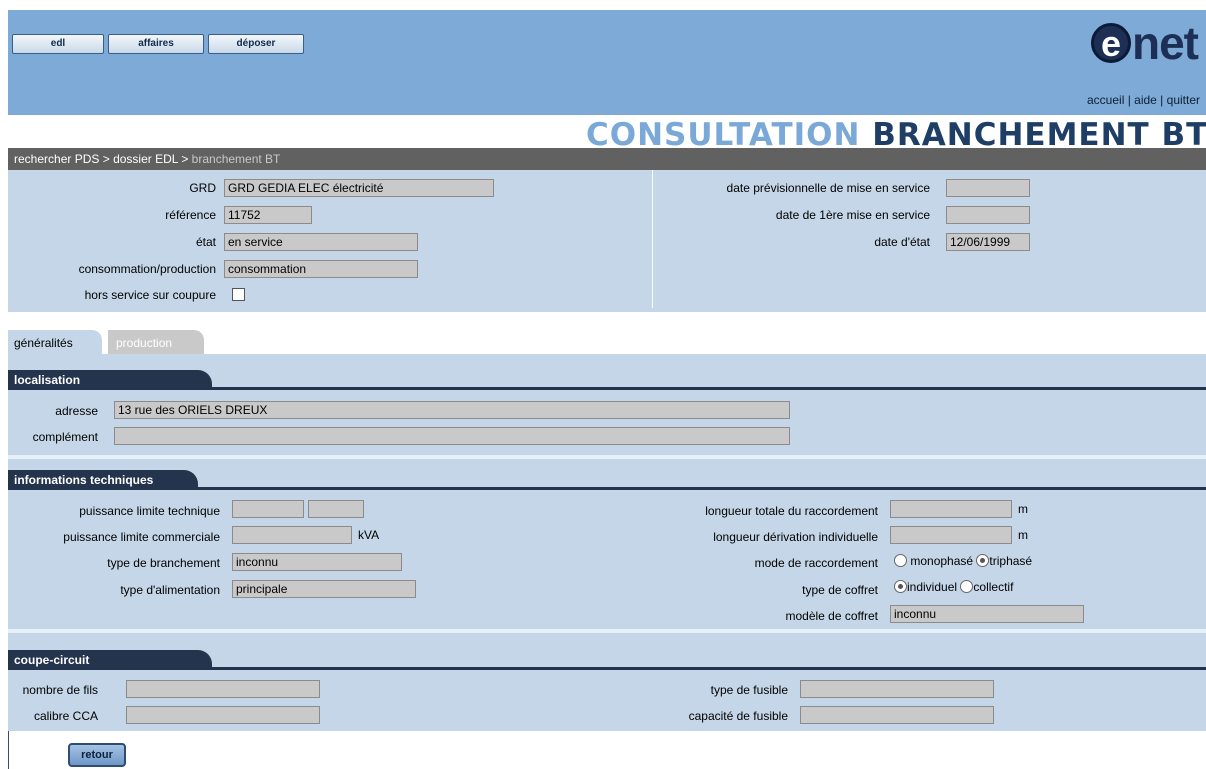 Image resolution: width=1206 pixels, height=769 pixels. What do you see at coordinates (951, 535) in the screenshot?
I see `longueur-derivation-field` at bounding box center [951, 535].